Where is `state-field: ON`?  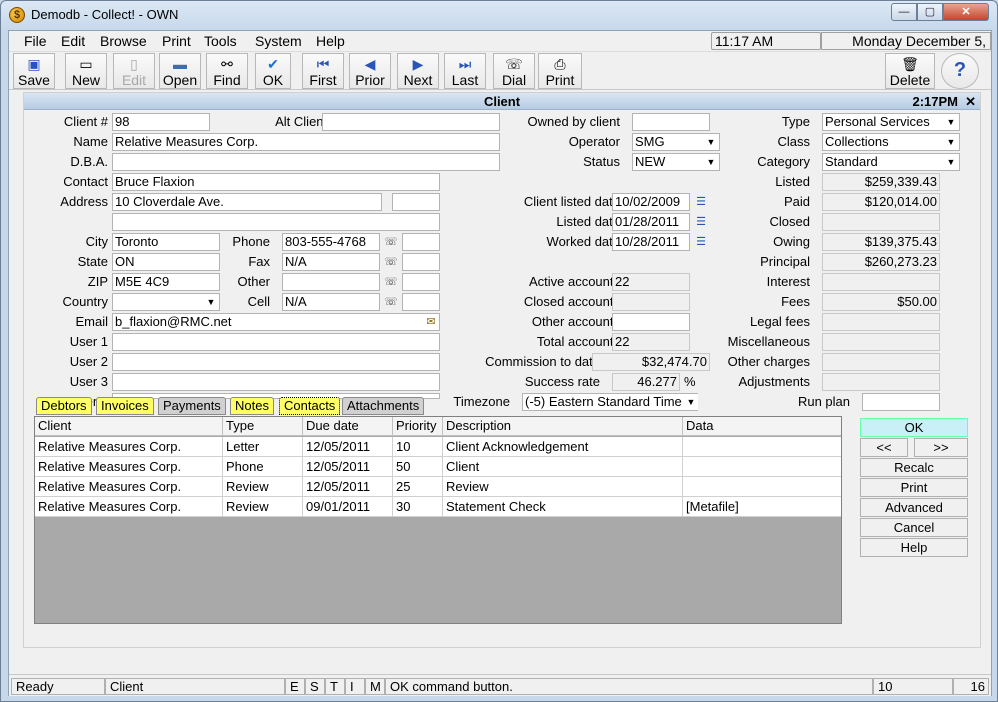
state-field: ON is located at coordinates (166, 262).